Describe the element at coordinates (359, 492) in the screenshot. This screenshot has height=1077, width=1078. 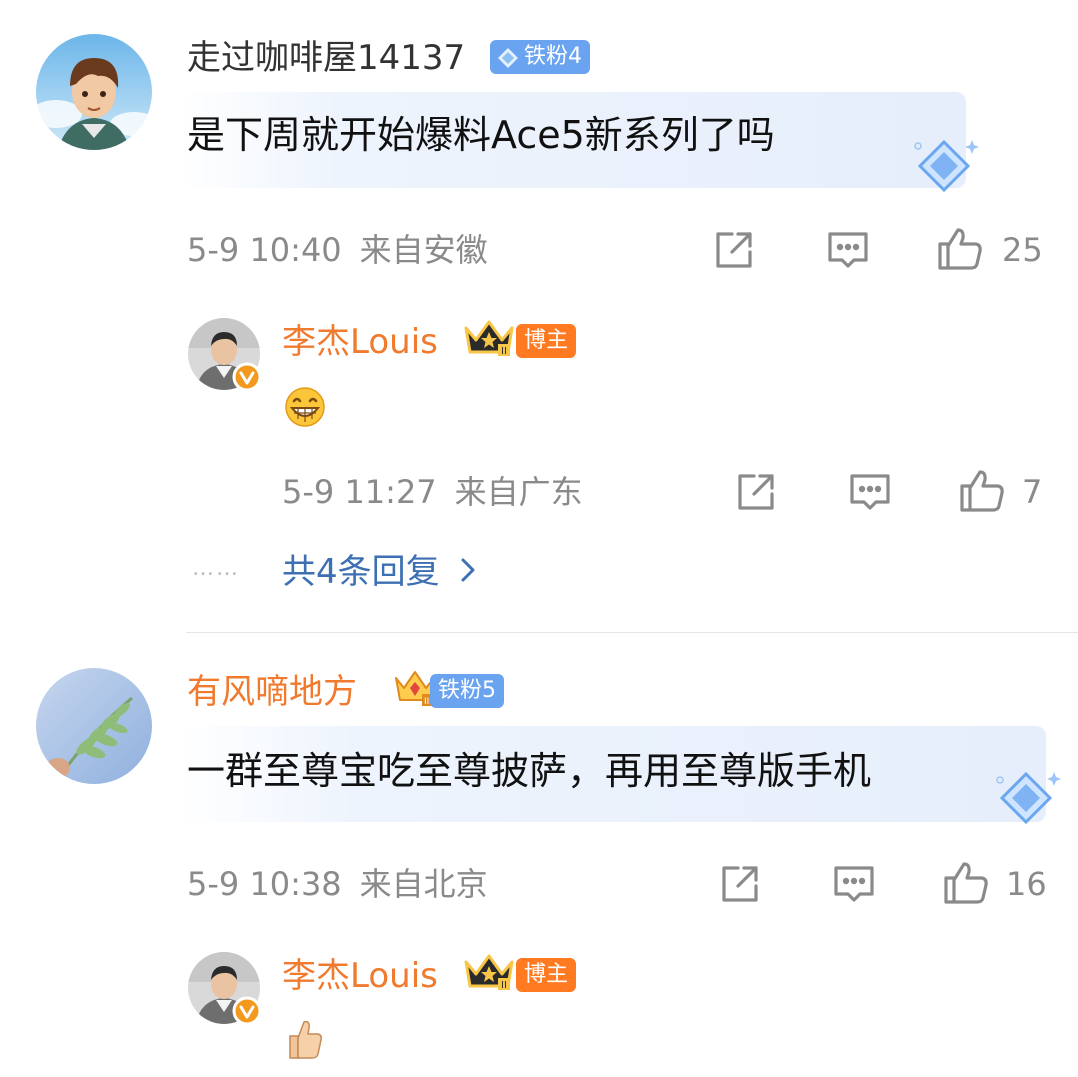
I see `time: 5-9 11:27` at that location.